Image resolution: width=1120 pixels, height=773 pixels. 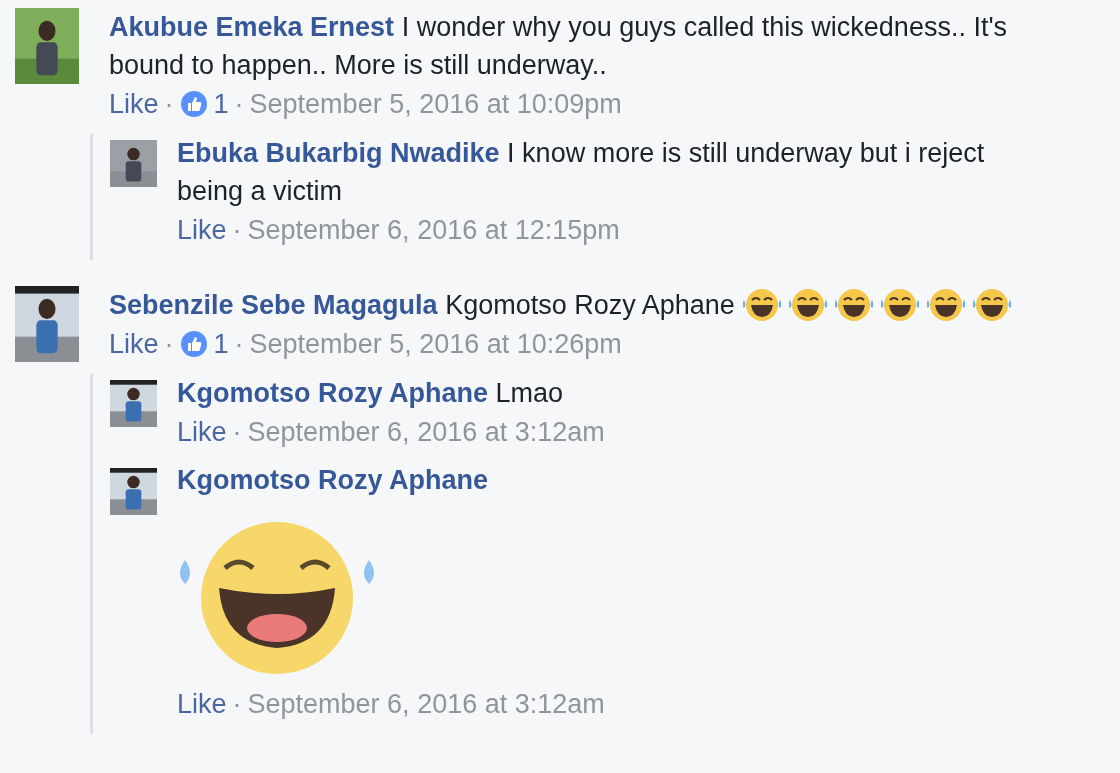 I want to click on comment-text: Sebenzile Sebe Magagula Kgomotso Rozy Aphane, so click(x=422, y=305).